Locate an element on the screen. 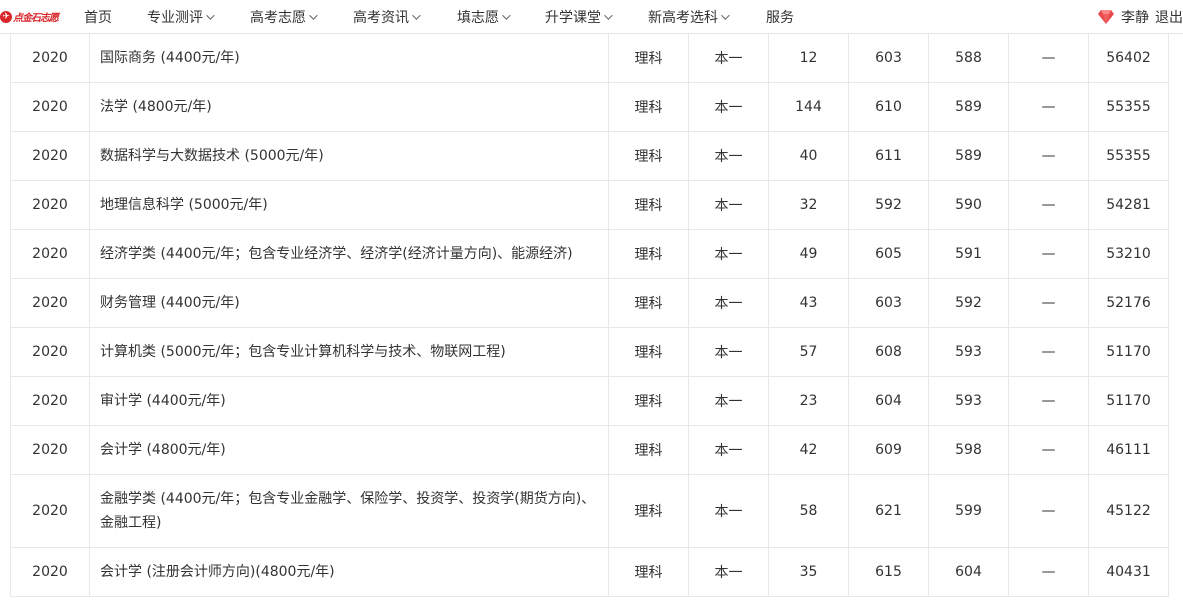 The width and height of the screenshot is (1183, 604). cell-major: 法学 (4800元/年) is located at coordinates (349, 106).